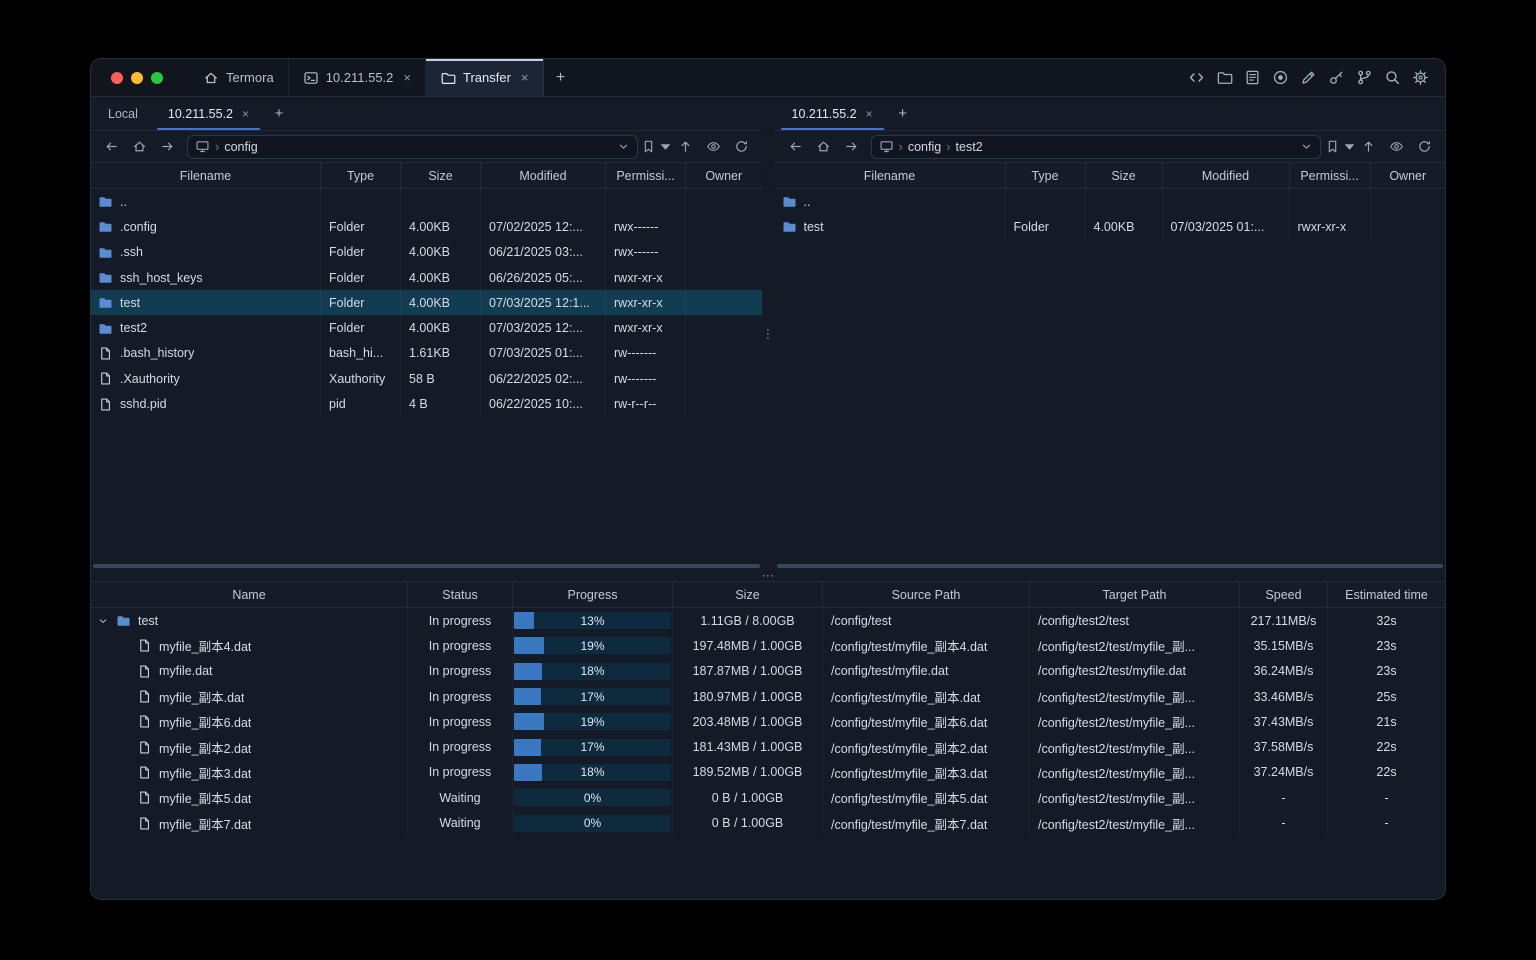 The height and width of the screenshot is (960, 1536). What do you see at coordinates (157, 77) in the screenshot?
I see `zoom-window-button` at bounding box center [157, 77].